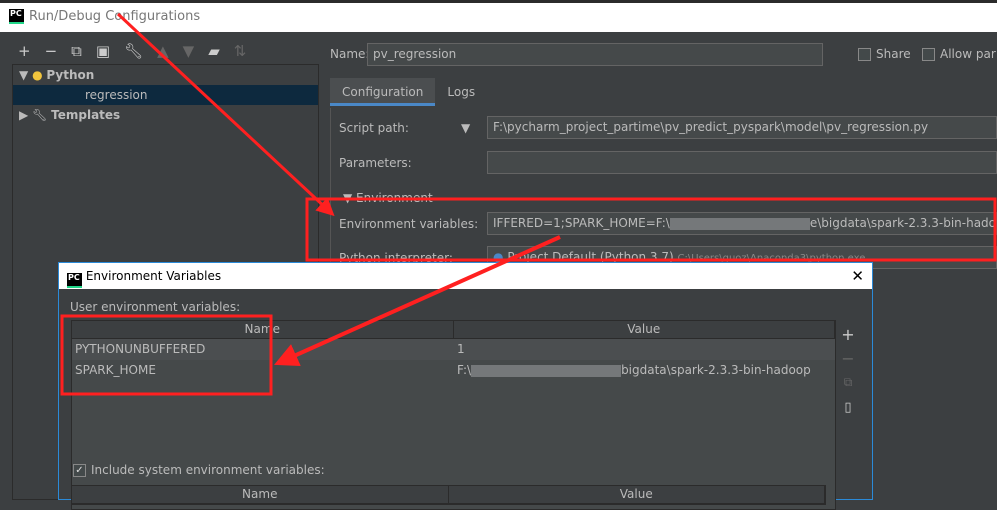 The width and height of the screenshot is (997, 510). I want to click on highlight-box-env-field, so click(651, 229).